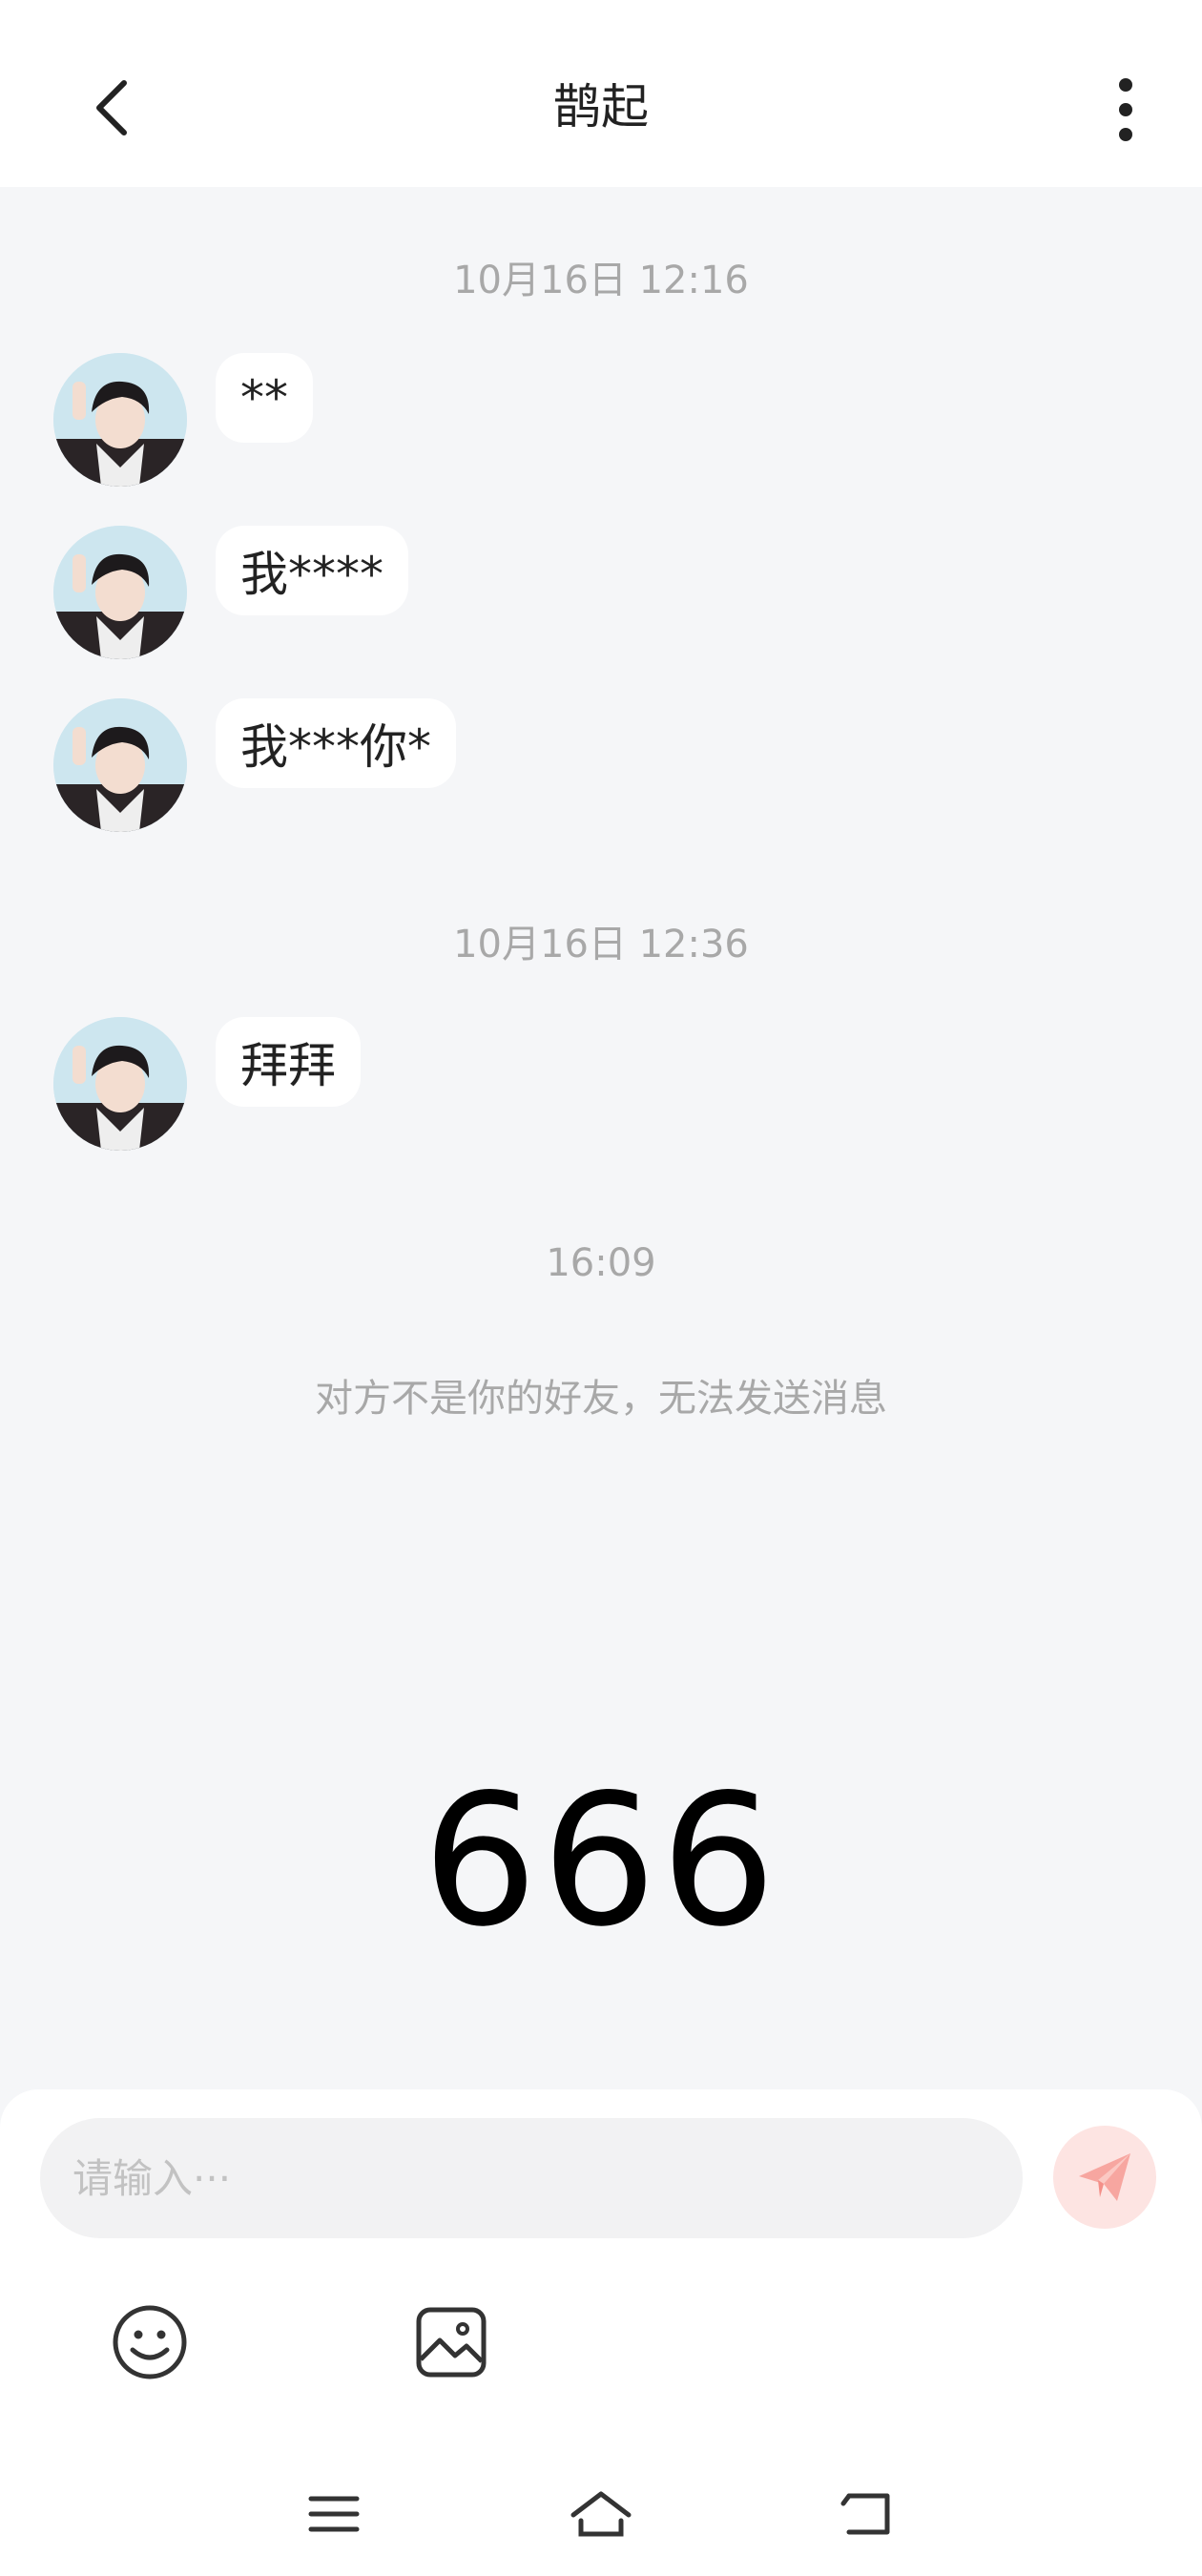 The image size is (1202, 2576). I want to click on more-options-button, so click(1126, 110).